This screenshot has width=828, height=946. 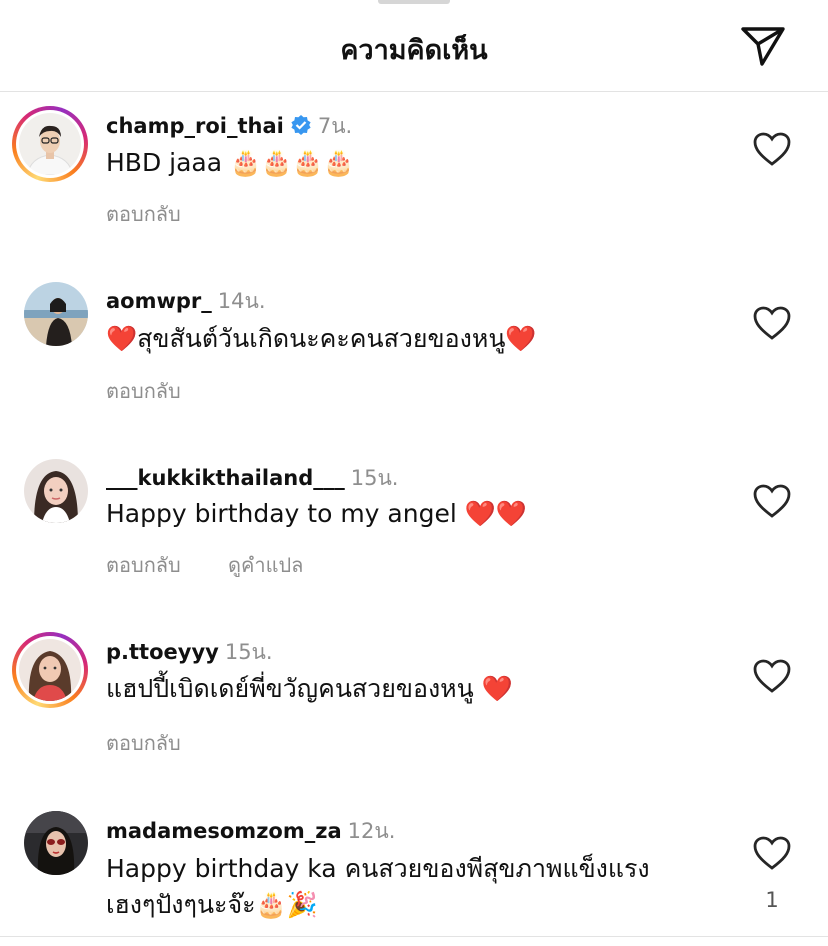 I want to click on comment-time: 12น., so click(x=371, y=831).